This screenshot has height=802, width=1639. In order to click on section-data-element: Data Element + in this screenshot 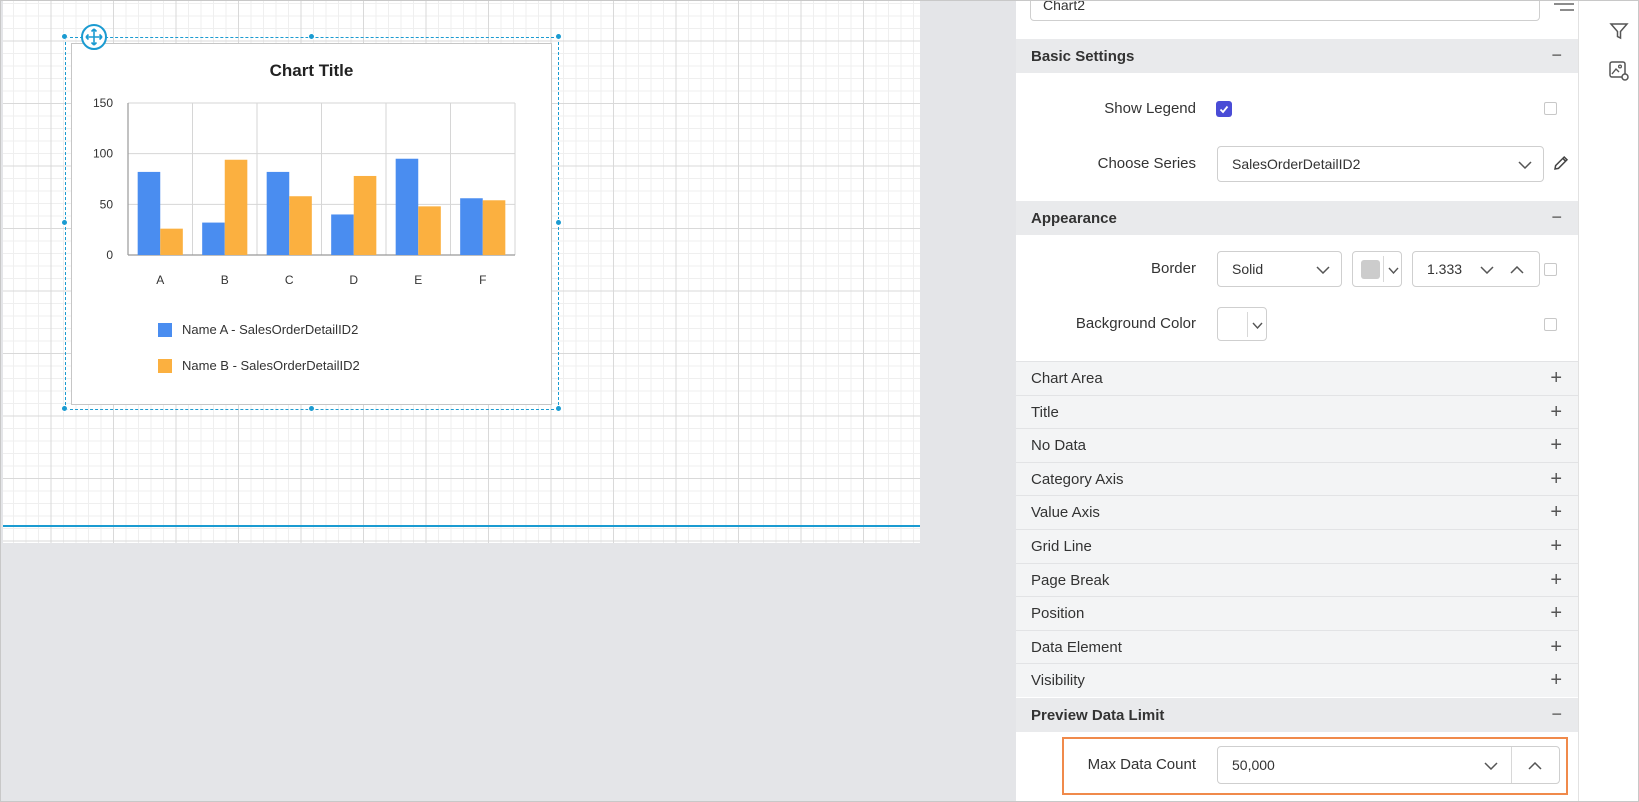, I will do `click(1299, 646)`.